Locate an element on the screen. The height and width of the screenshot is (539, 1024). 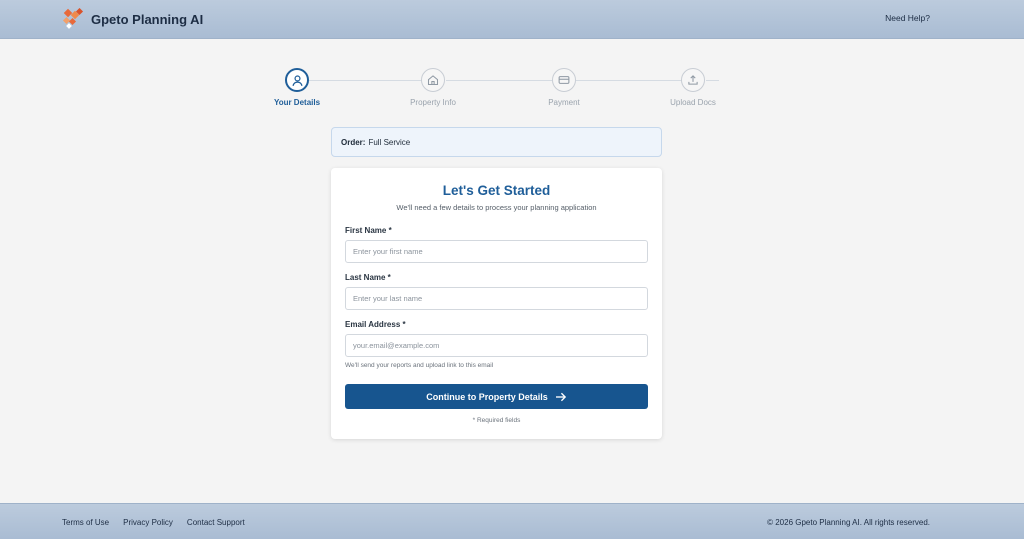
need-help-link: Need Help? is located at coordinates (907, 18).